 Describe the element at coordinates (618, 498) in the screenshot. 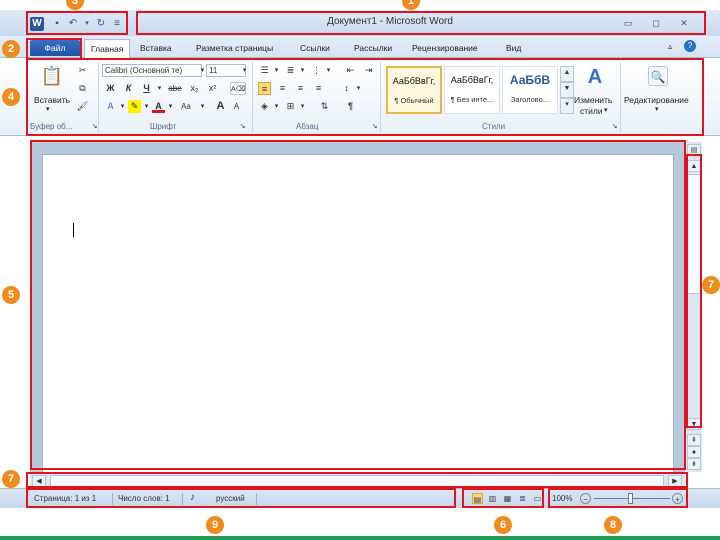

I see `callout-zoom` at that location.